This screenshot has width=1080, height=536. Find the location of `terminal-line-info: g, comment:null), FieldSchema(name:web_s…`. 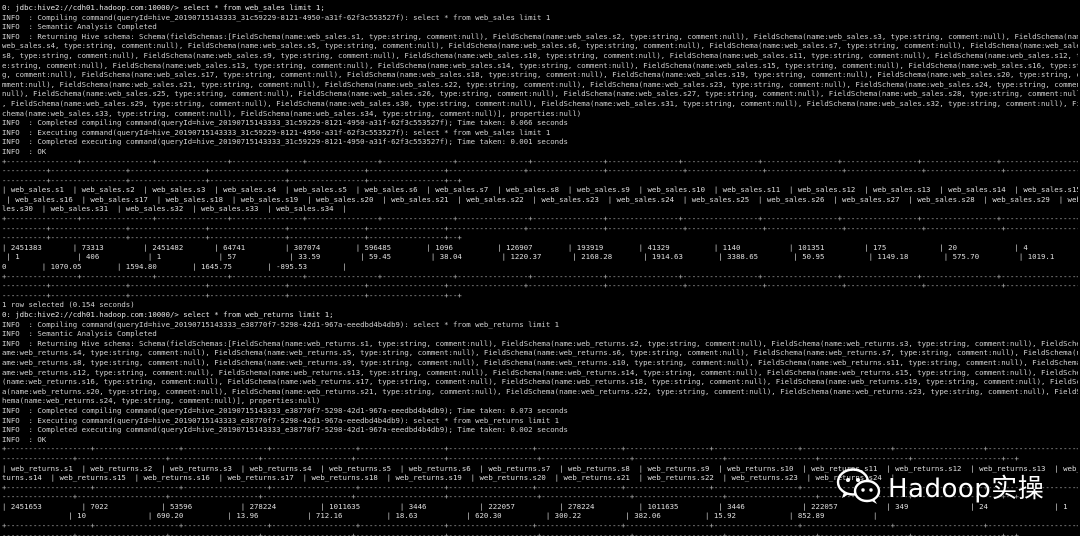

terminal-line-info: g, comment:null), FieldSchema(name:web_s… is located at coordinates (540, 75).